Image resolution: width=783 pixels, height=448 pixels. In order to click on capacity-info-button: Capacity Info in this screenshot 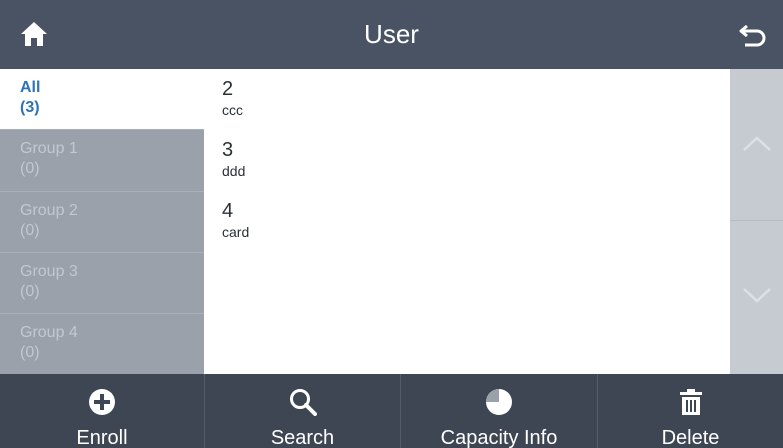, I will do `click(499, 411)`.